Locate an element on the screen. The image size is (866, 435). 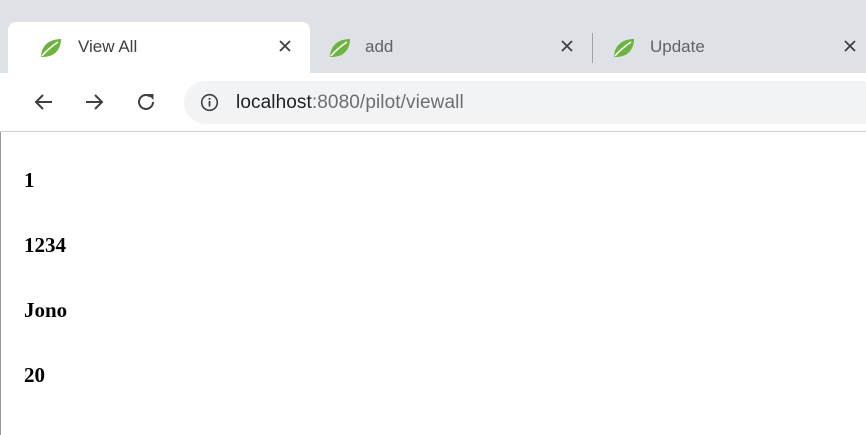
browser-toolbar: localhost:8080/pilot/viewall is located at coordinates (433, 102).